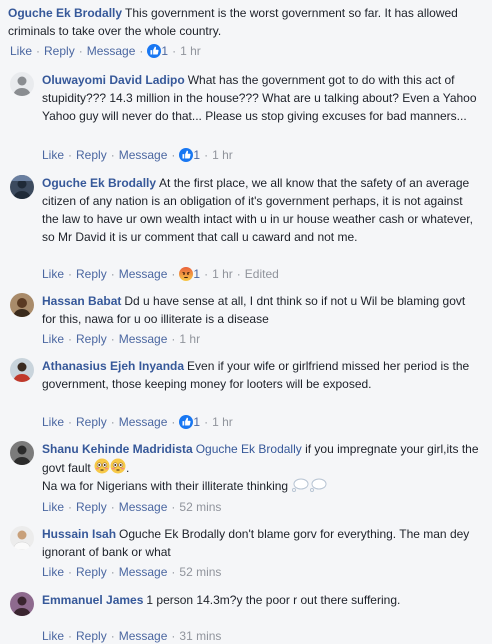  Describe the element at coordinates (79, 534) in the screenshot. I see `comment-author: Hussain Isah` at that location.